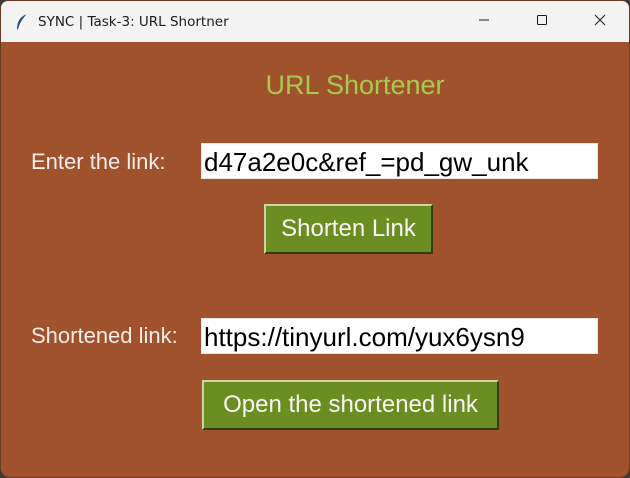 The height and width of the screenshot is (478, 630). Describe the element at coordinates (399, 161) in the screenshot. I see `link-input: d47a2e0c&ref_=pd_gw_unk` at that location.